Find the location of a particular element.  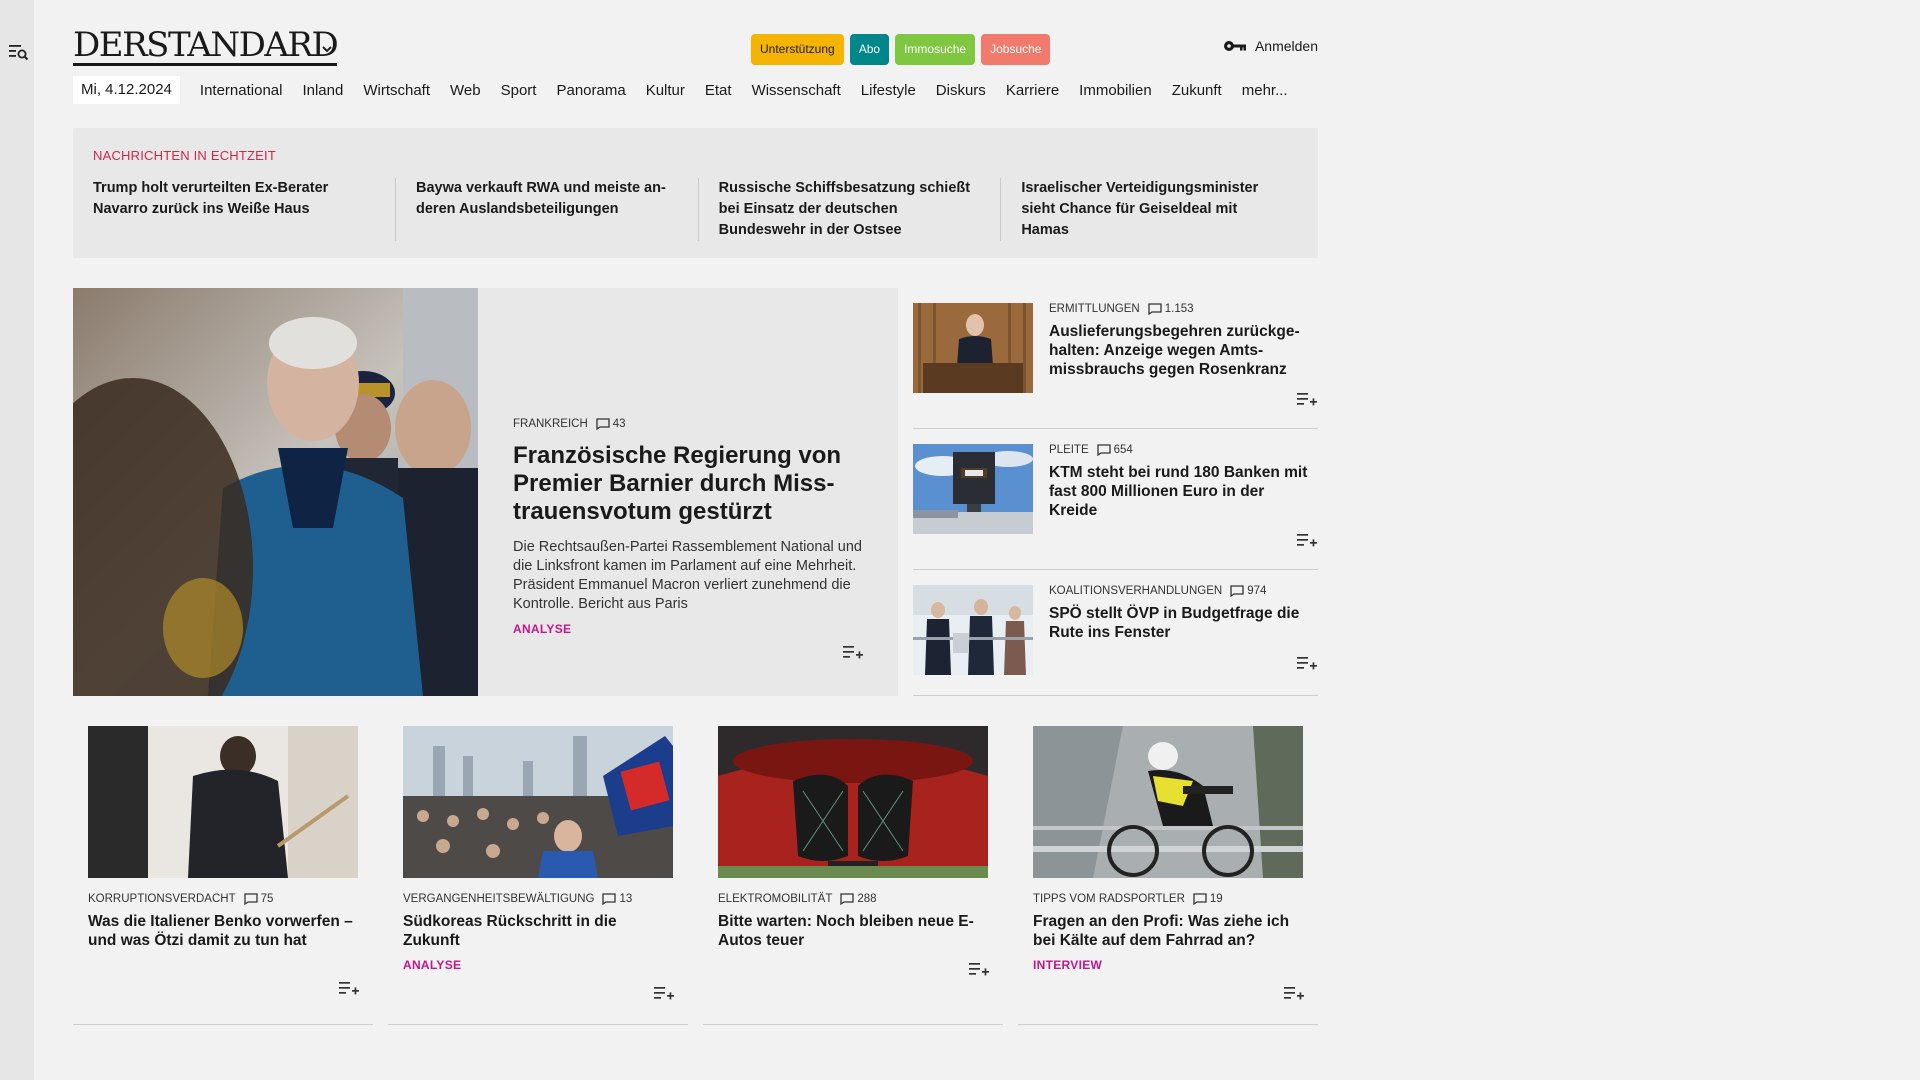

nav-item-karriere: Karriere is located at coordinates (1032, 90).